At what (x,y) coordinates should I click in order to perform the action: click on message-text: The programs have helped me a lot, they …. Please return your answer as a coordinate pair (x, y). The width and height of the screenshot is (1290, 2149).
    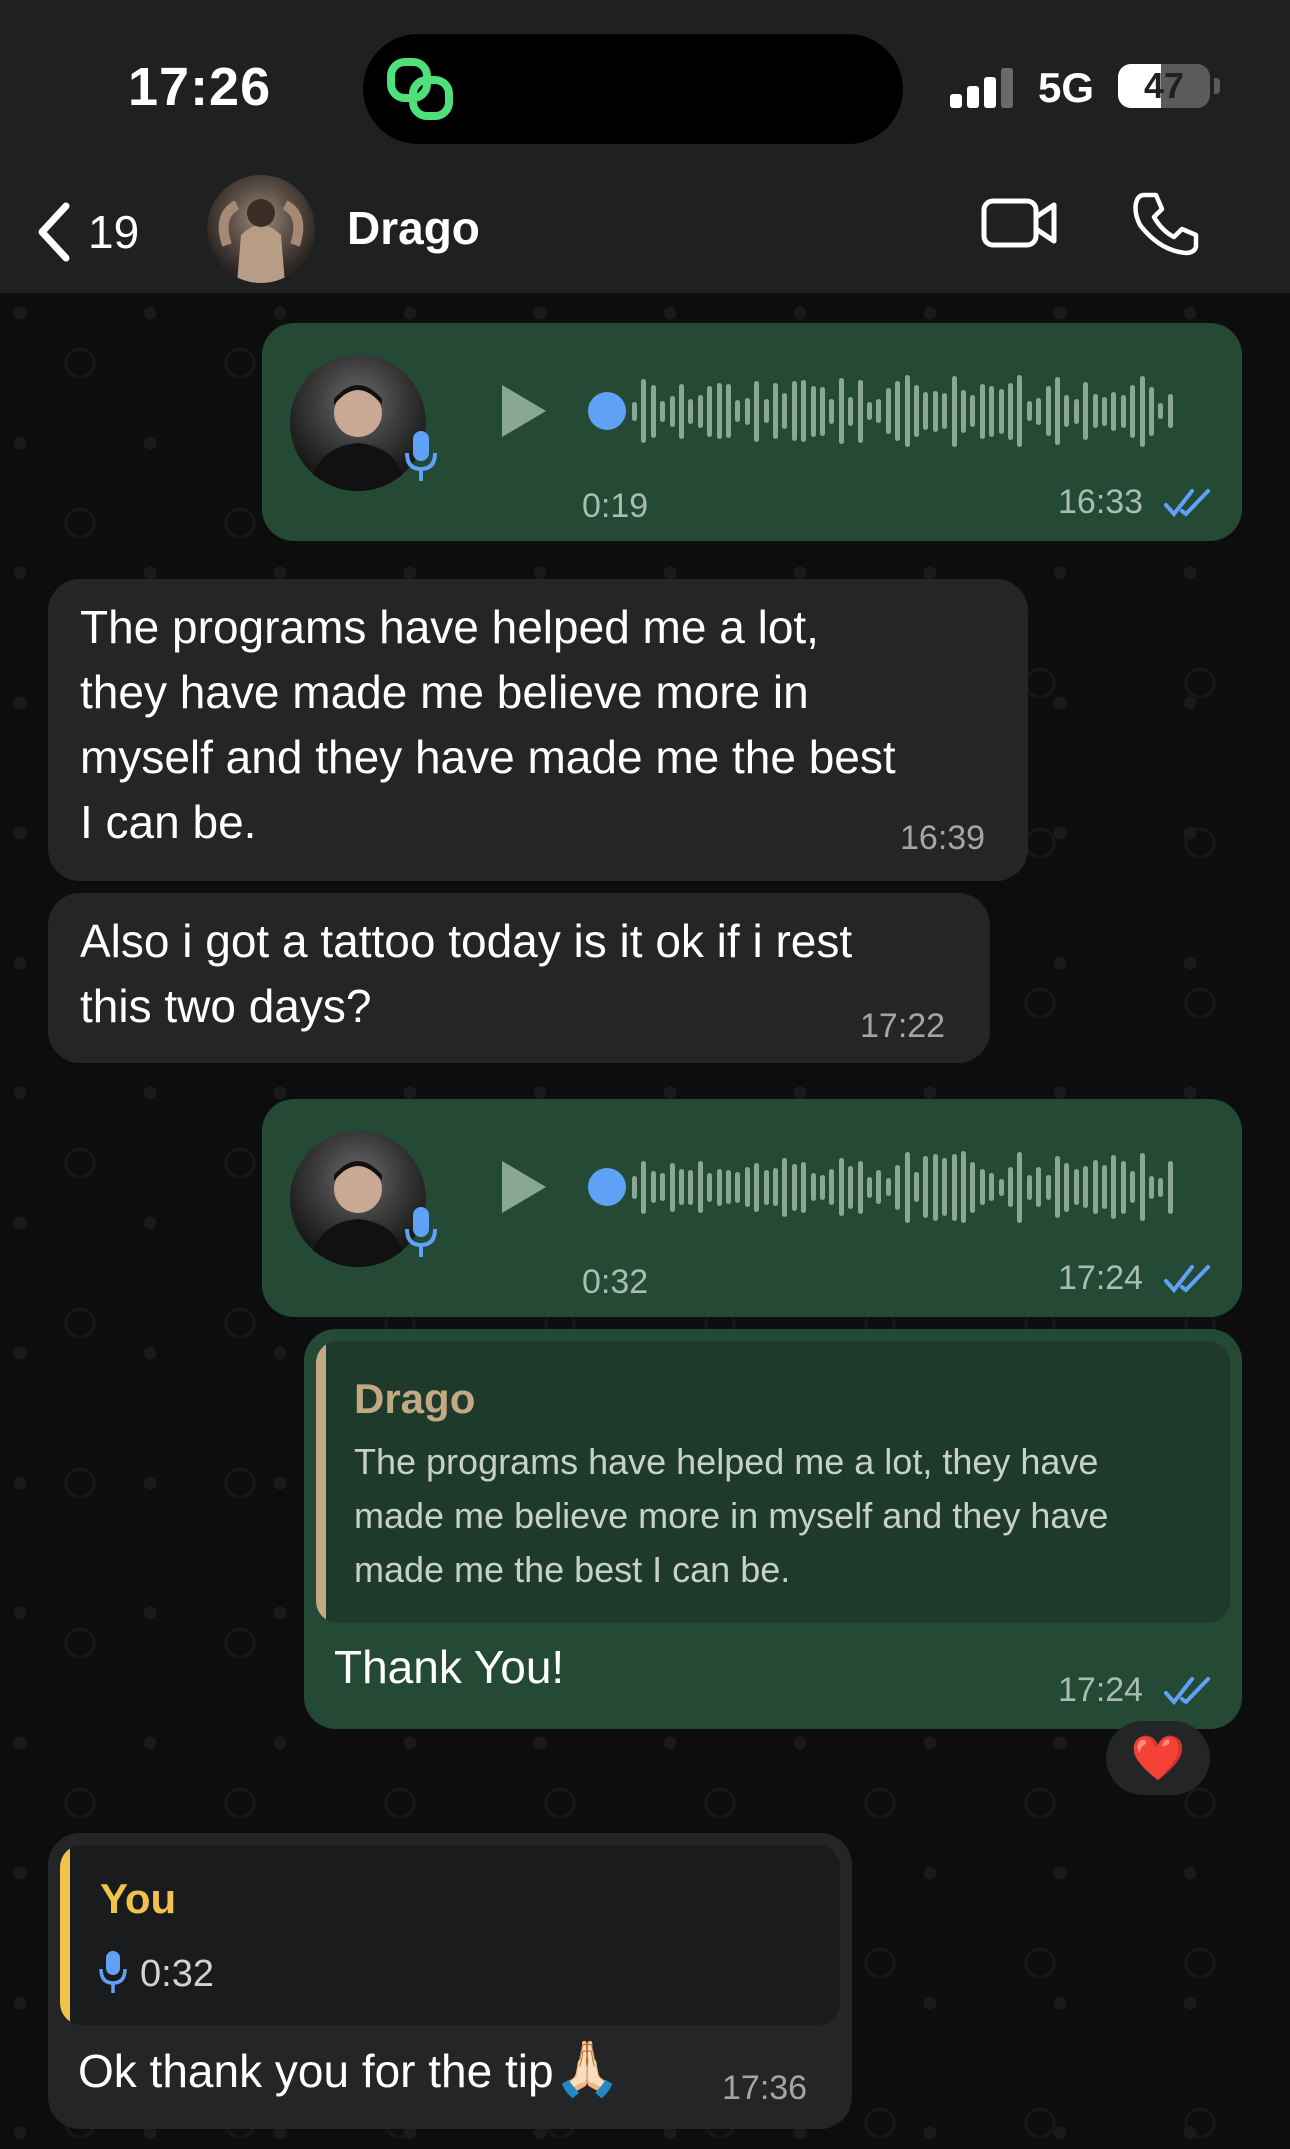
    Looking at the image, I should click on (488, 724).